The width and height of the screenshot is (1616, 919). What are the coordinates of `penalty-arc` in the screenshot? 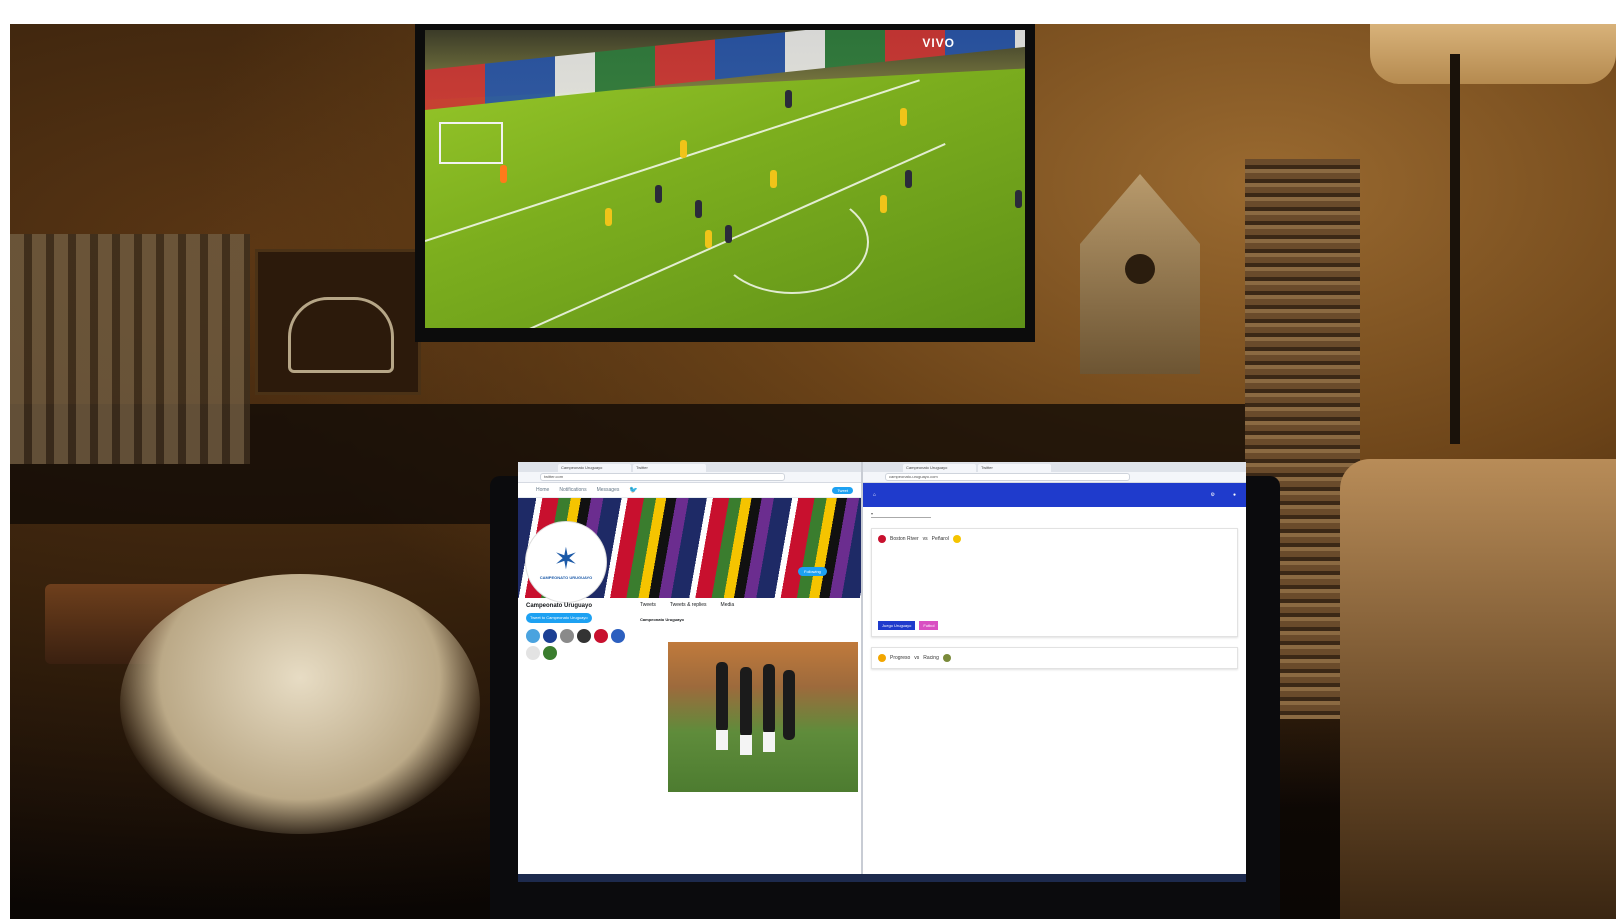 It's located at (792, 242).